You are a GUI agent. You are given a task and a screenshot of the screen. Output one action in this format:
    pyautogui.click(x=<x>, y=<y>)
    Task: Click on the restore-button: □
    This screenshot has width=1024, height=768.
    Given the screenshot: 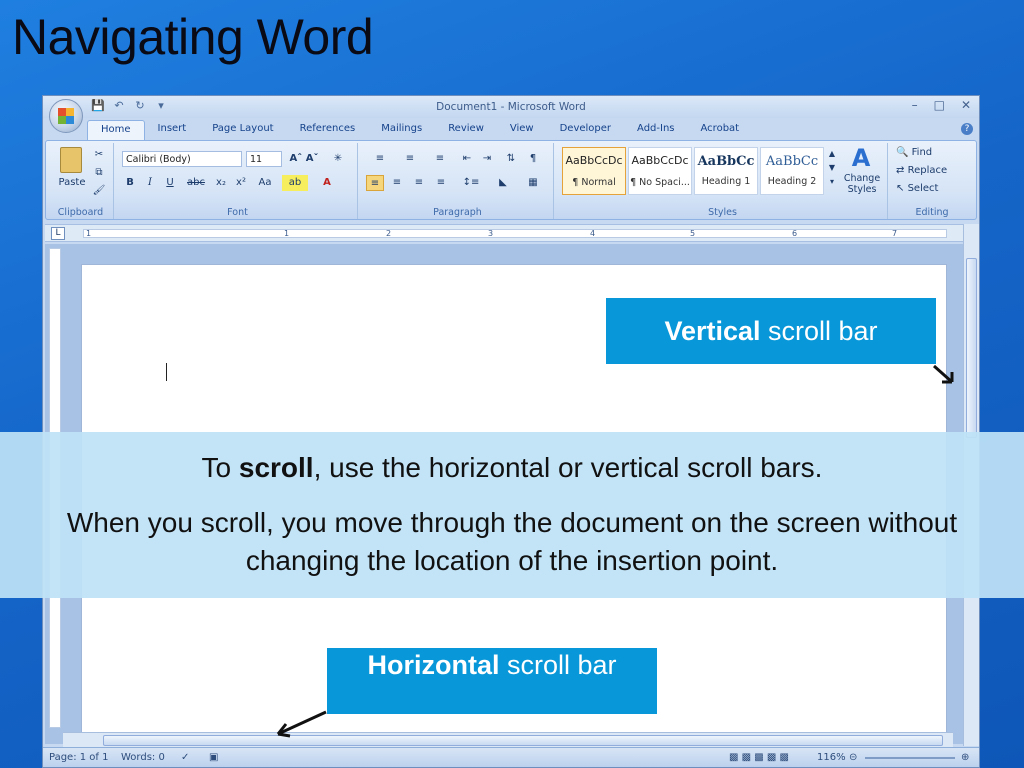 What is the action you would take?
    pyautogui.click(x=939, y=105)
    